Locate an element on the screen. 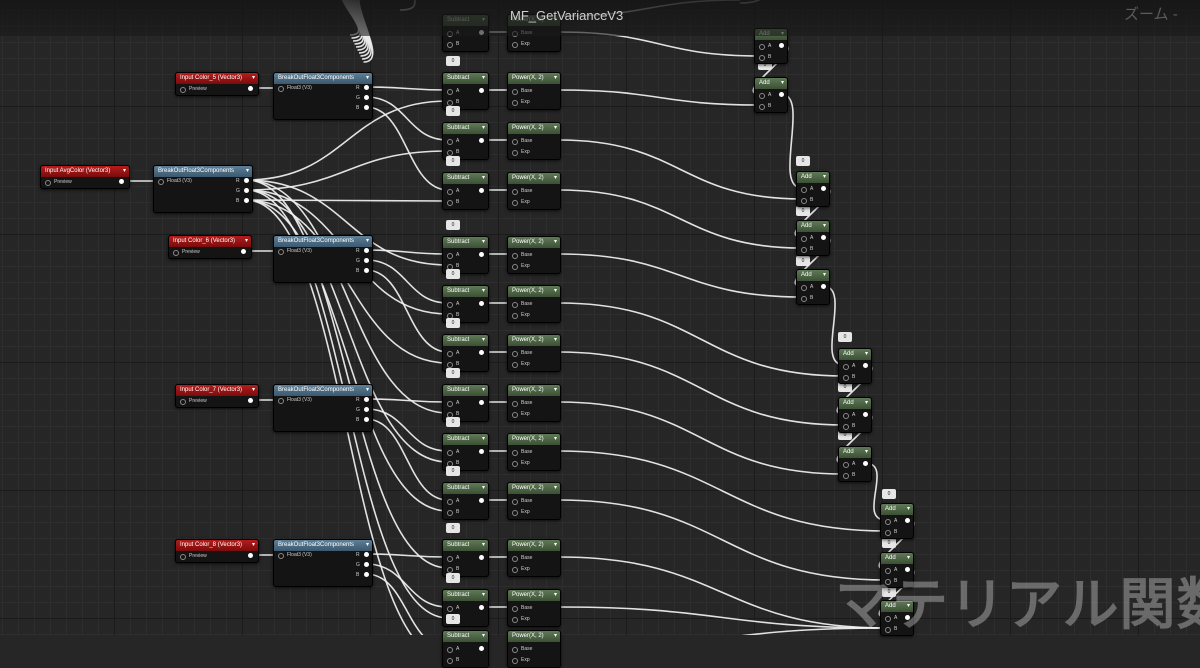 This screenshot has height=668, width=1200. input-color-7-node: Input Color_7 (Vector3) ▾ Preview is located at coordinates (217, 396).